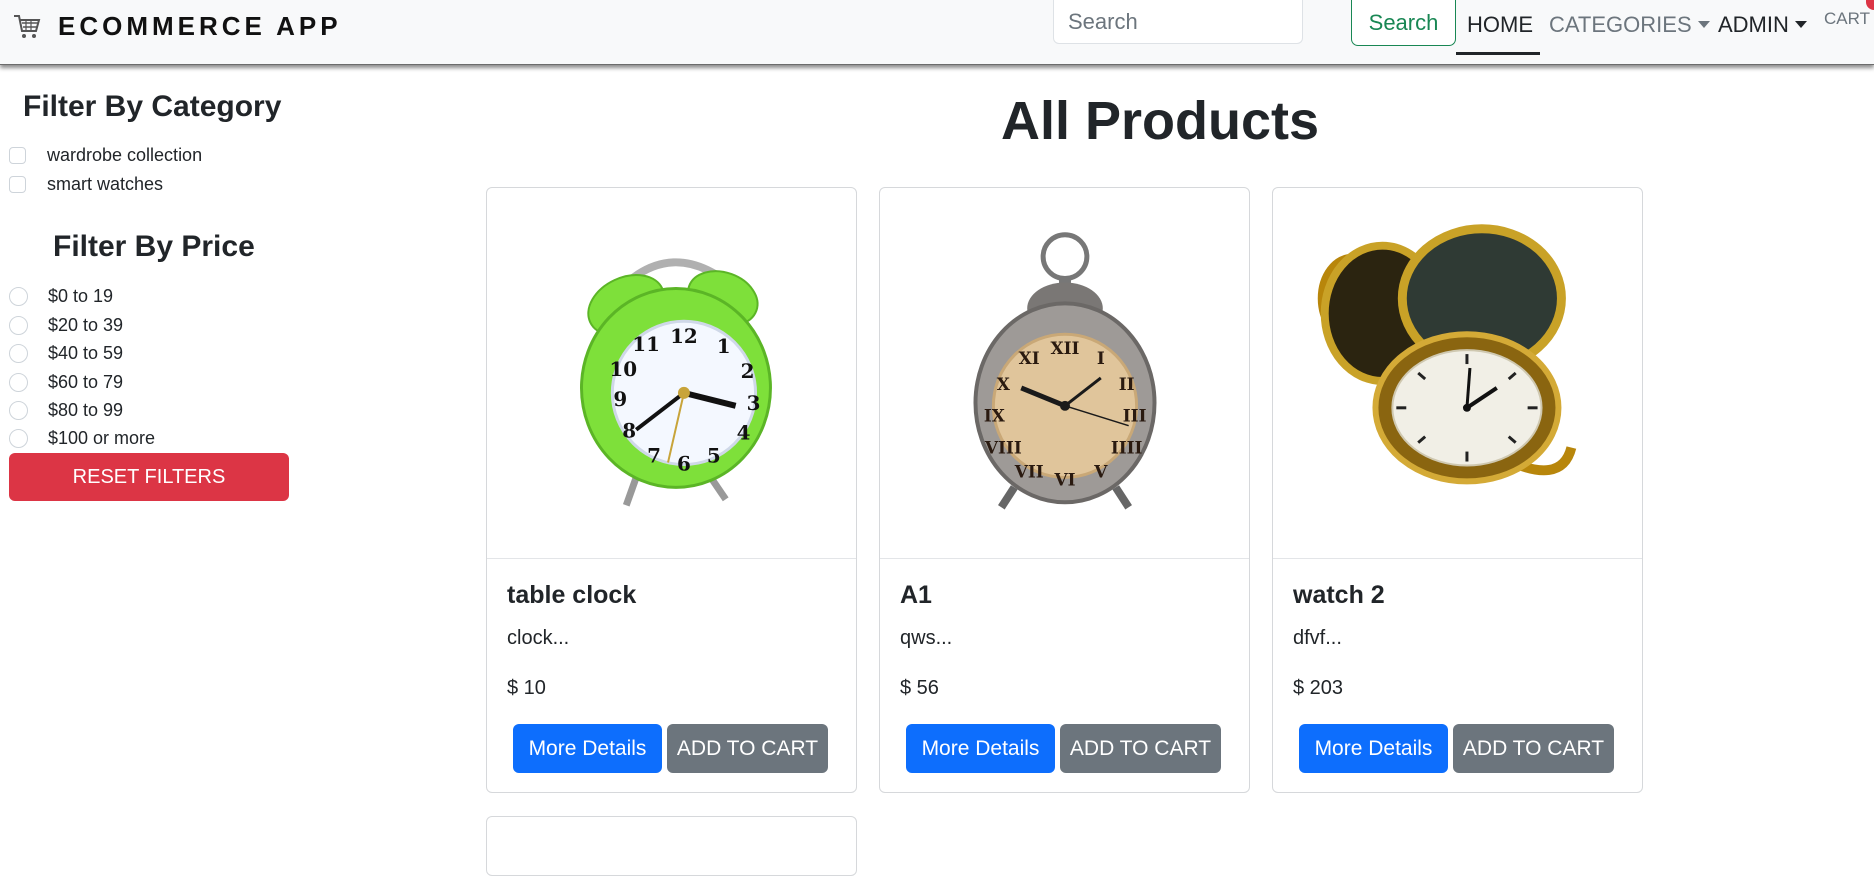 This screenshot has width=1874, height=876. What do you see at coordinates (526, 688) in the screenshot?
I see `product-price: $ 10` at bounding box center [526, 688].